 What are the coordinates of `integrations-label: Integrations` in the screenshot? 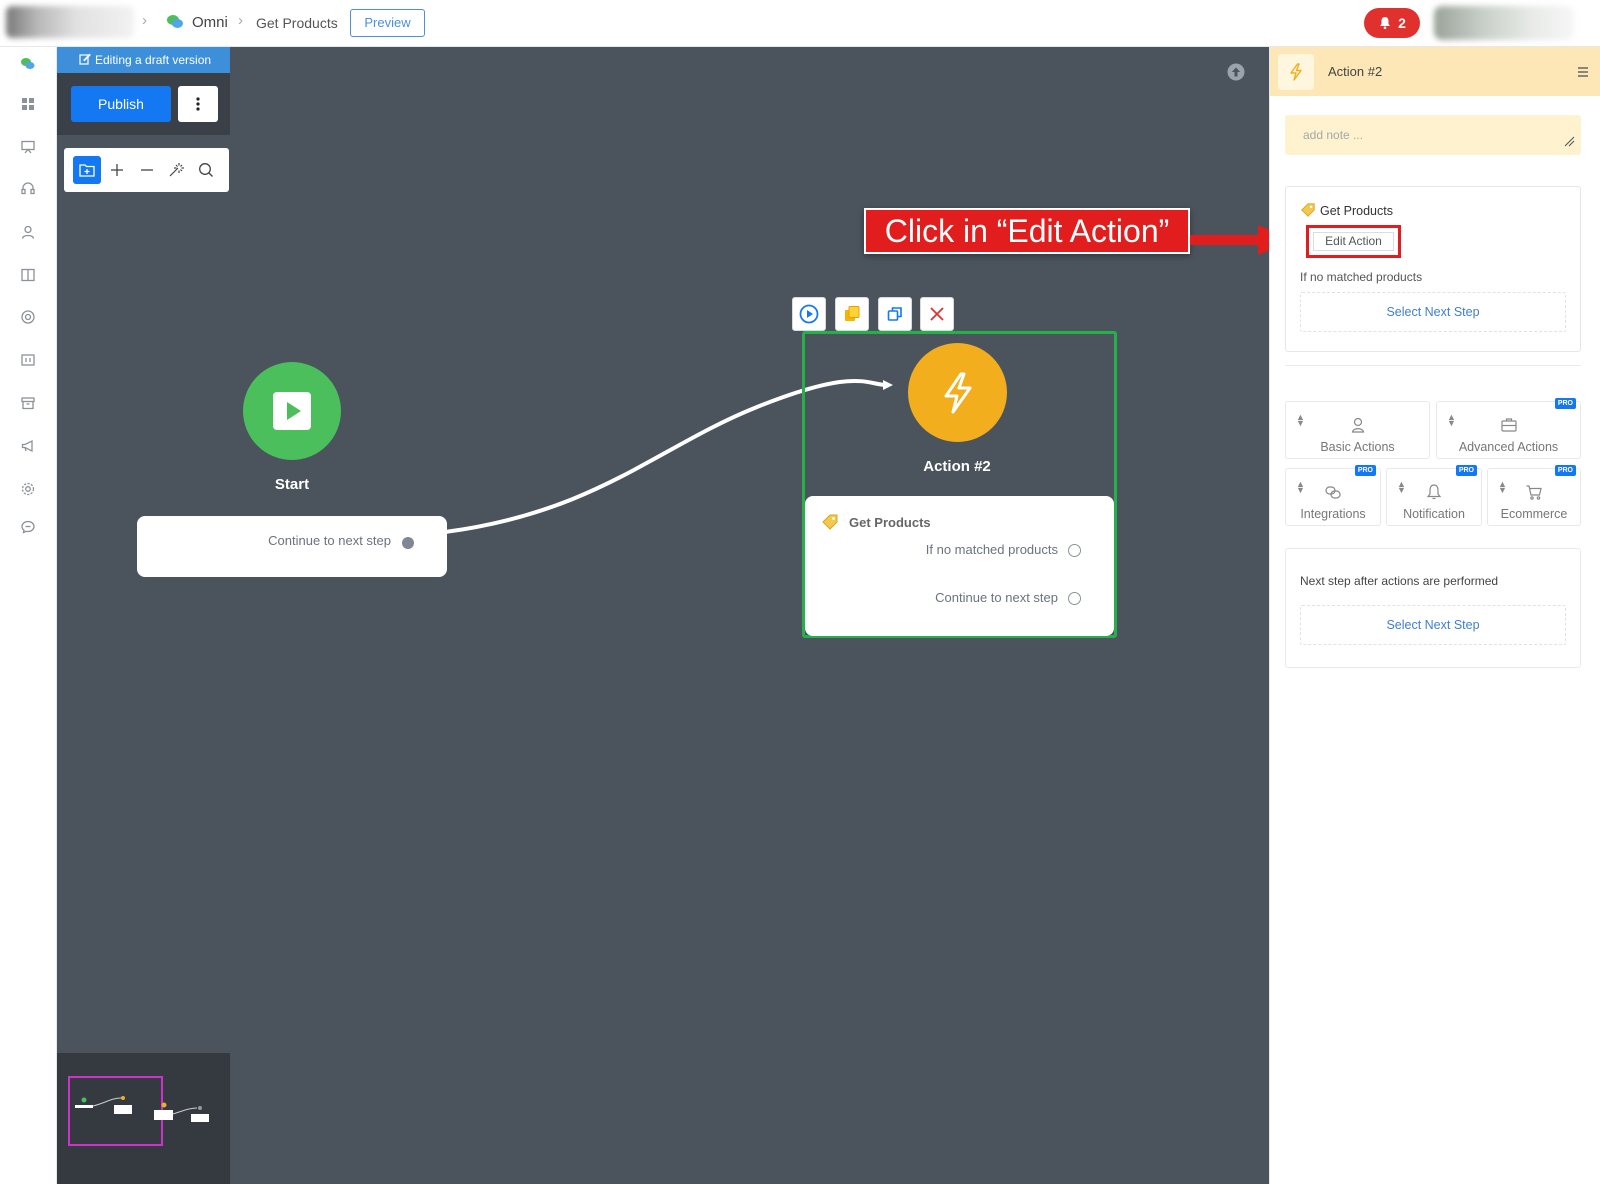 It's located at (1333, 514).